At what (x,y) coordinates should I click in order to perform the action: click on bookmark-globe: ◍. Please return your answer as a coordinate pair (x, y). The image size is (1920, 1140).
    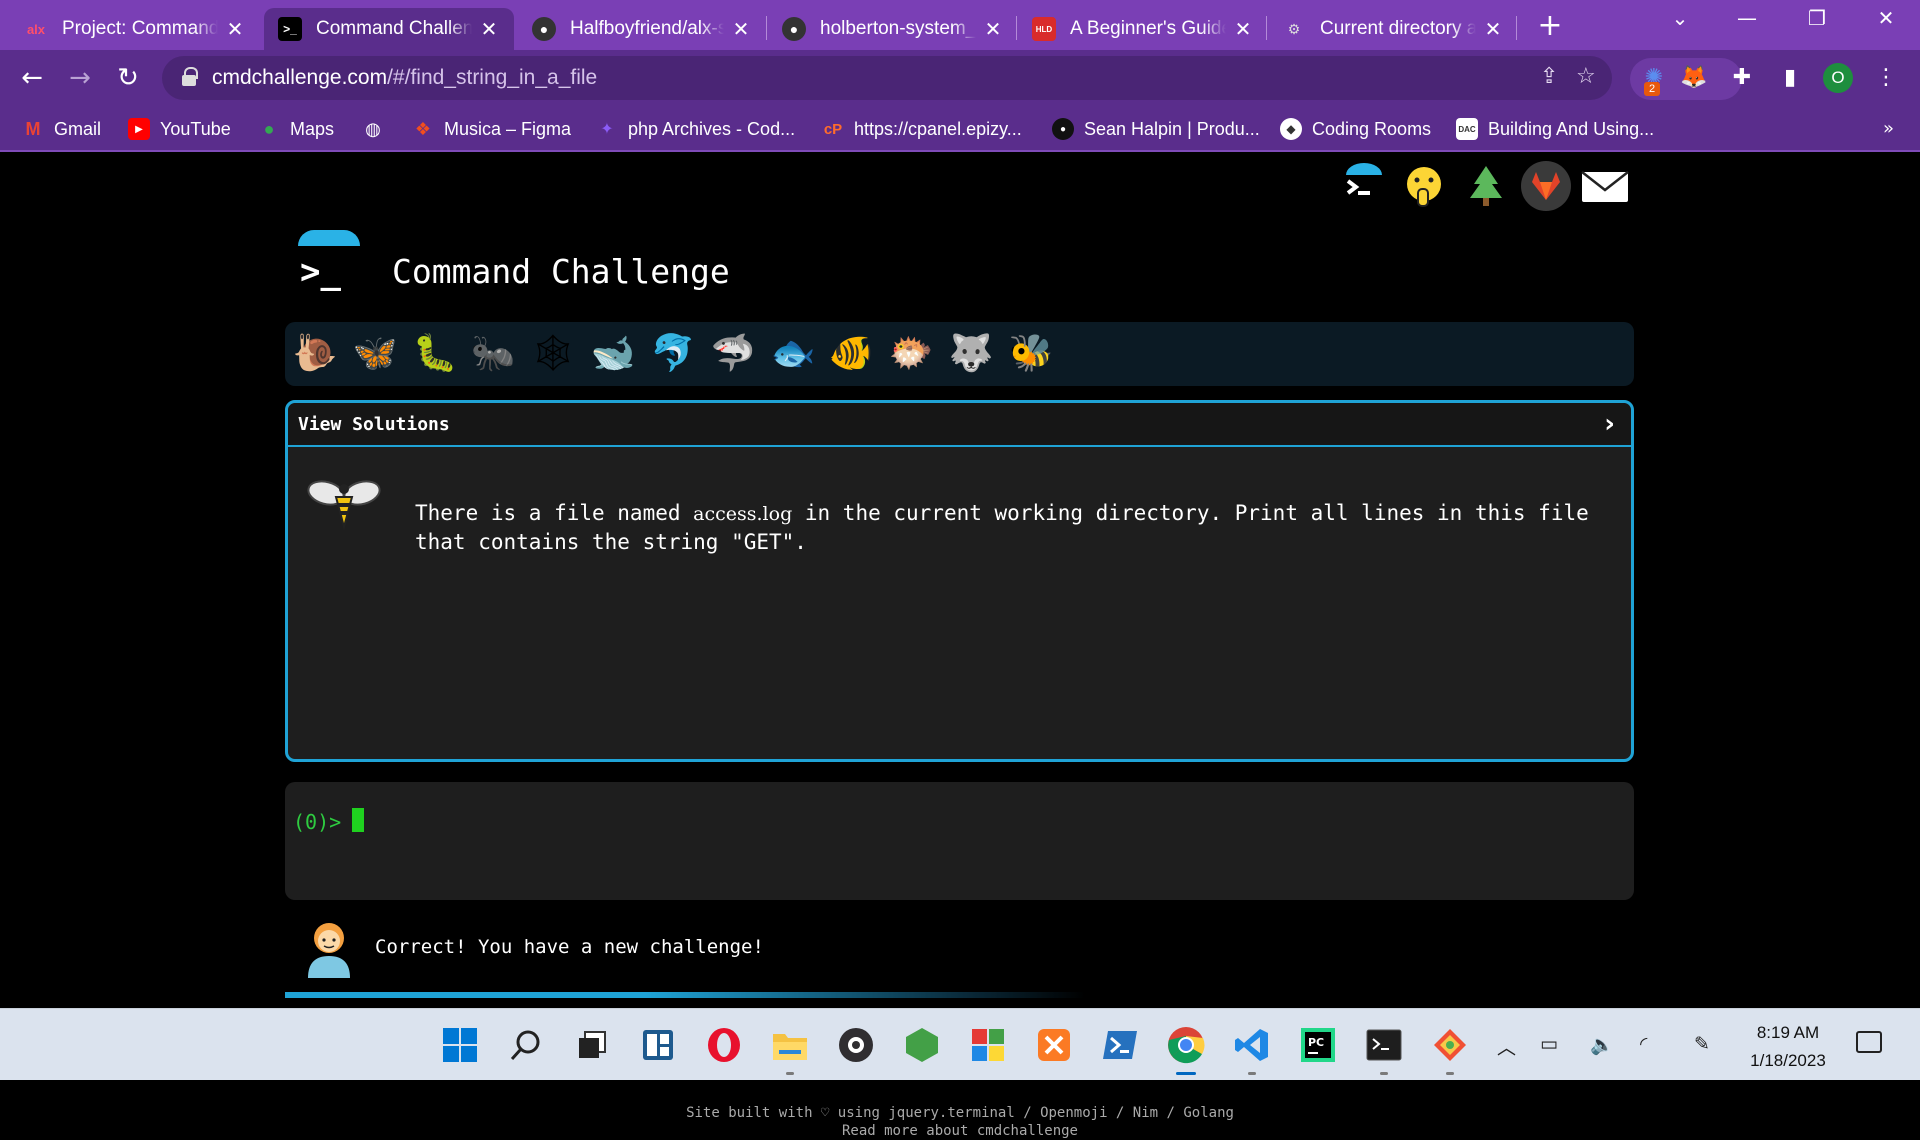
    Looking at the image, I should click on (378, 129).